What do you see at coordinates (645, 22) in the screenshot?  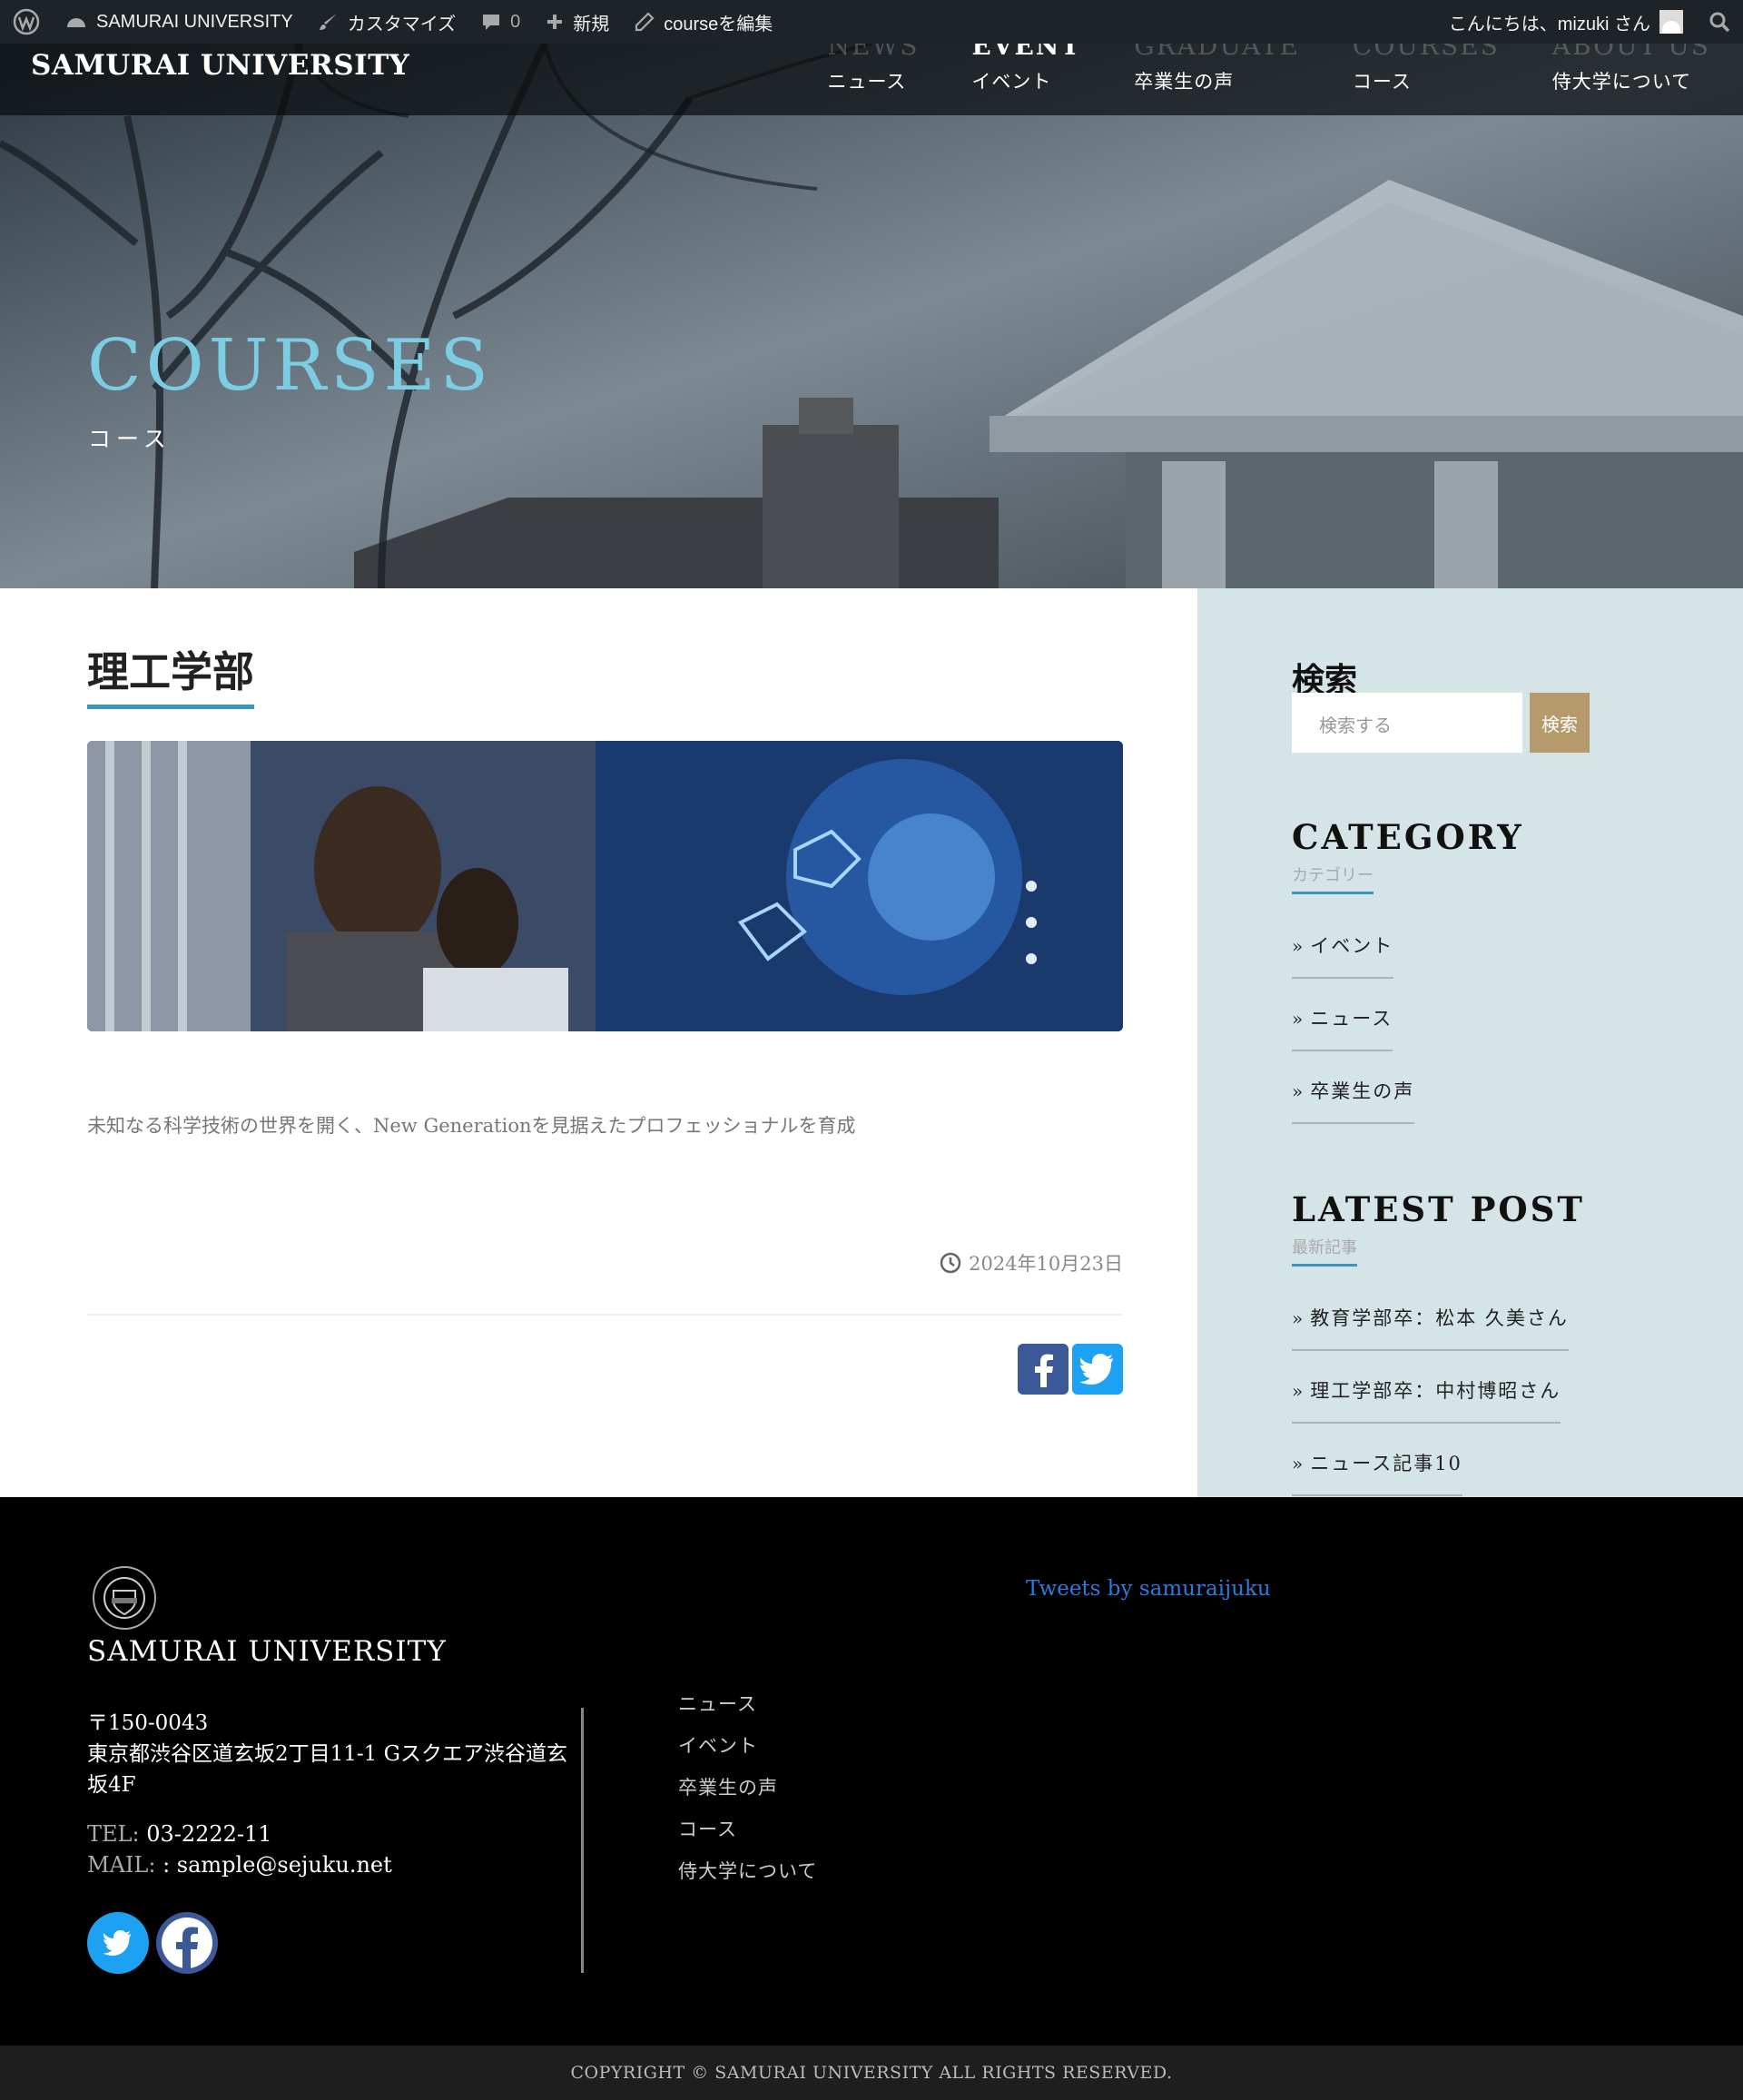 I see `pencil-icon` at bounding box center [645, 22].